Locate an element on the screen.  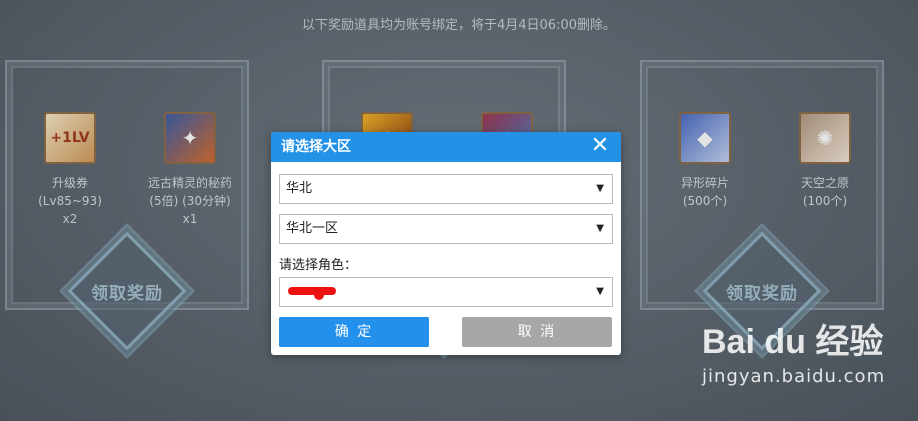
dialog-title: 请选择大区 is located at coordinates (316, 147).